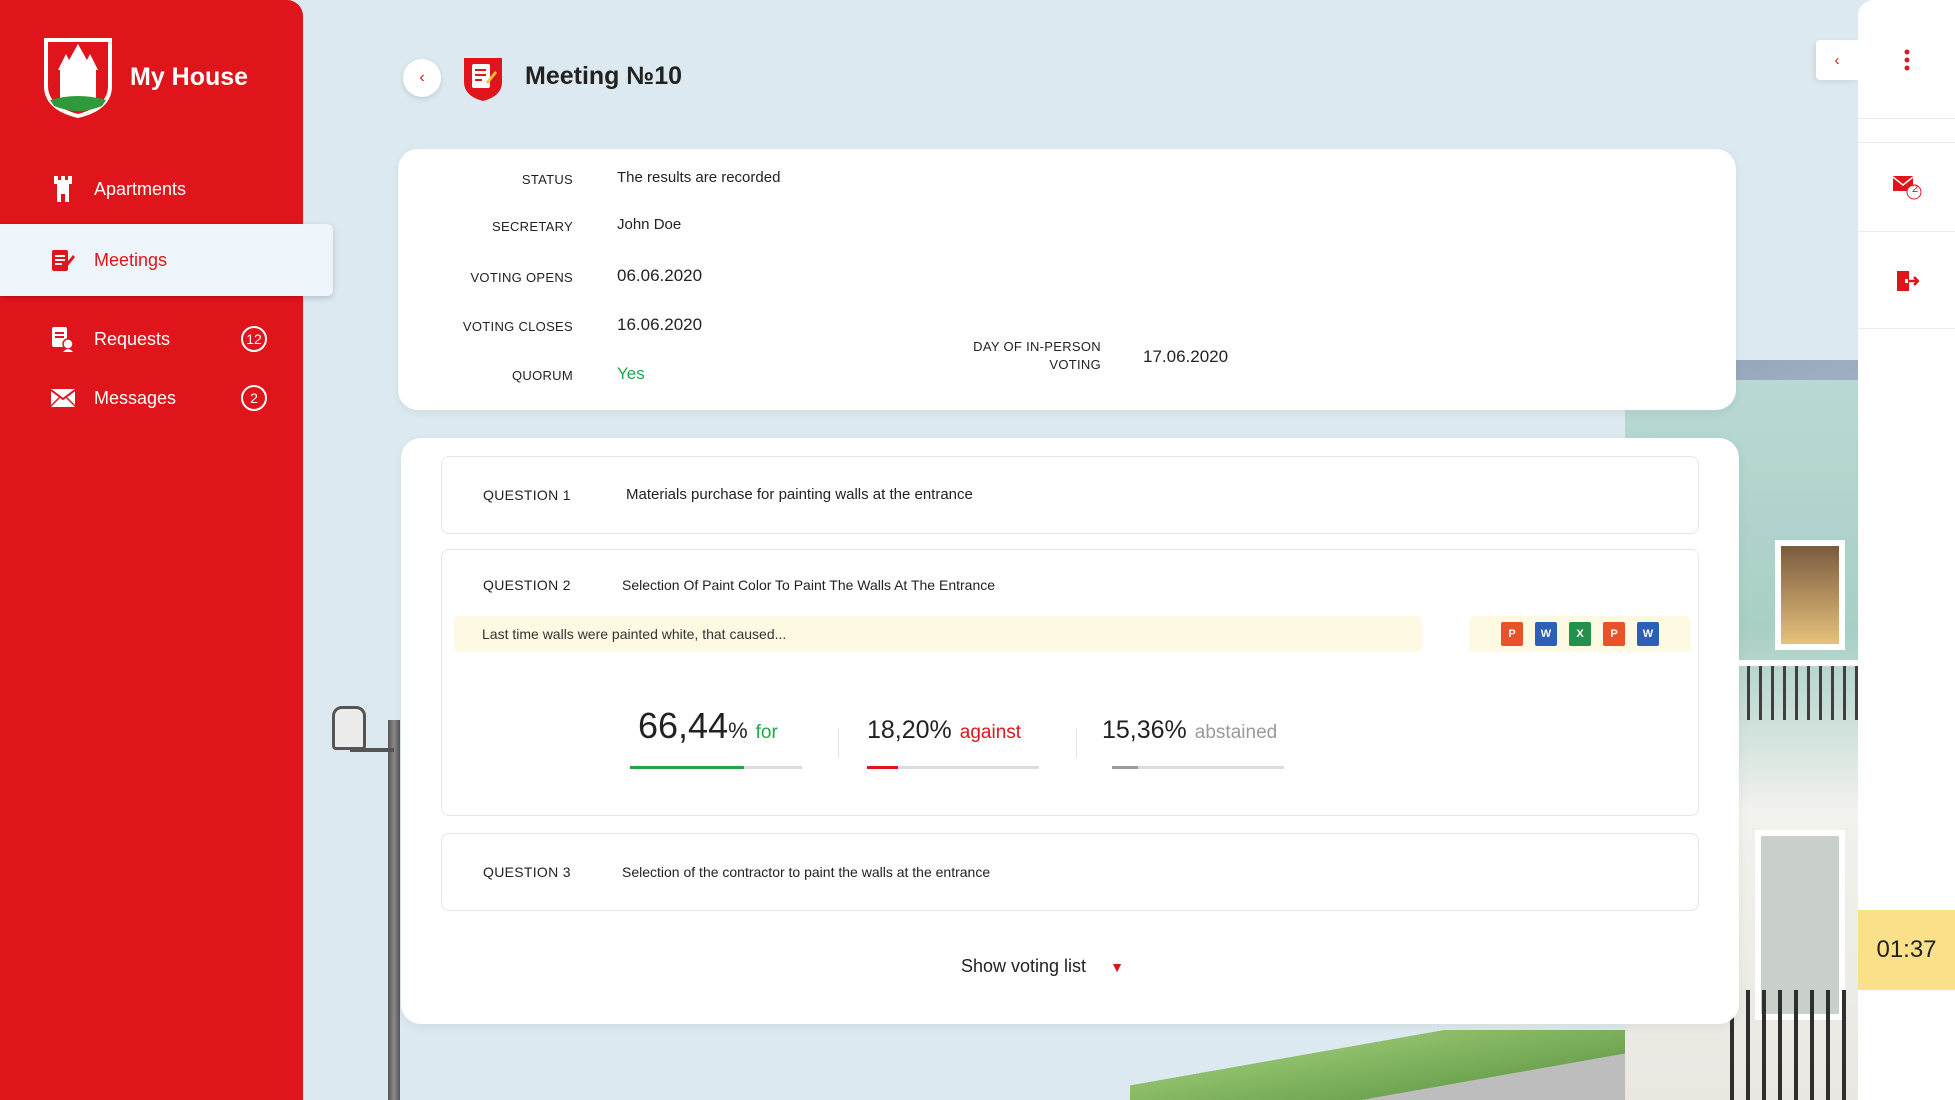 The height and width of the screenshot is (1100, 1955). Describe the element at coordinates (1907, 60) in the screenshot. I see `more-vertical-icon` at that location.